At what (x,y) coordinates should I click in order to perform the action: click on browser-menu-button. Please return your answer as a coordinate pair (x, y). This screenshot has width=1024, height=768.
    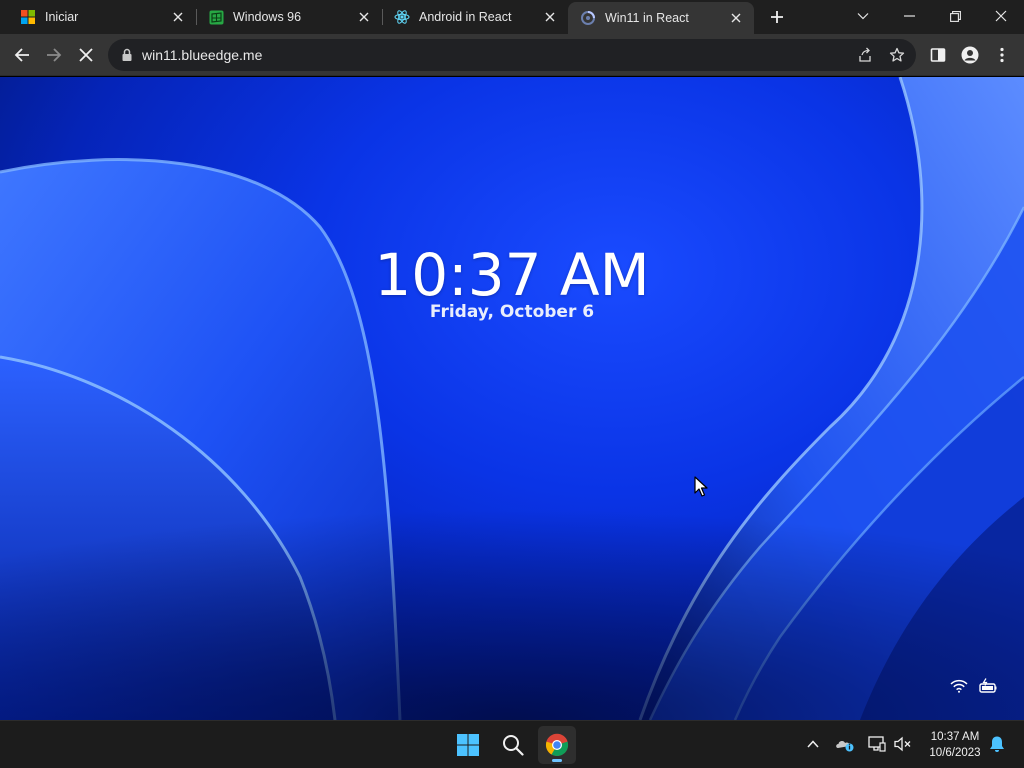
    Looking at the image, I should click on (1002, 55).